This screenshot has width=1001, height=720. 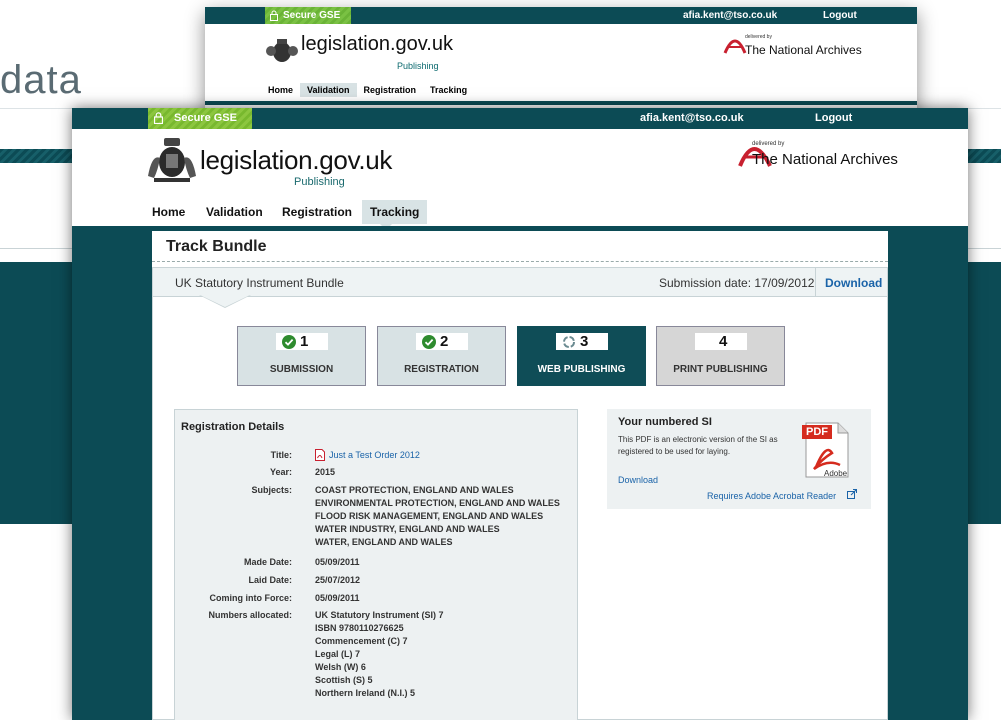 I want to click on numbered-si-heading: Your numbered SI, so click(x=665, y=422).